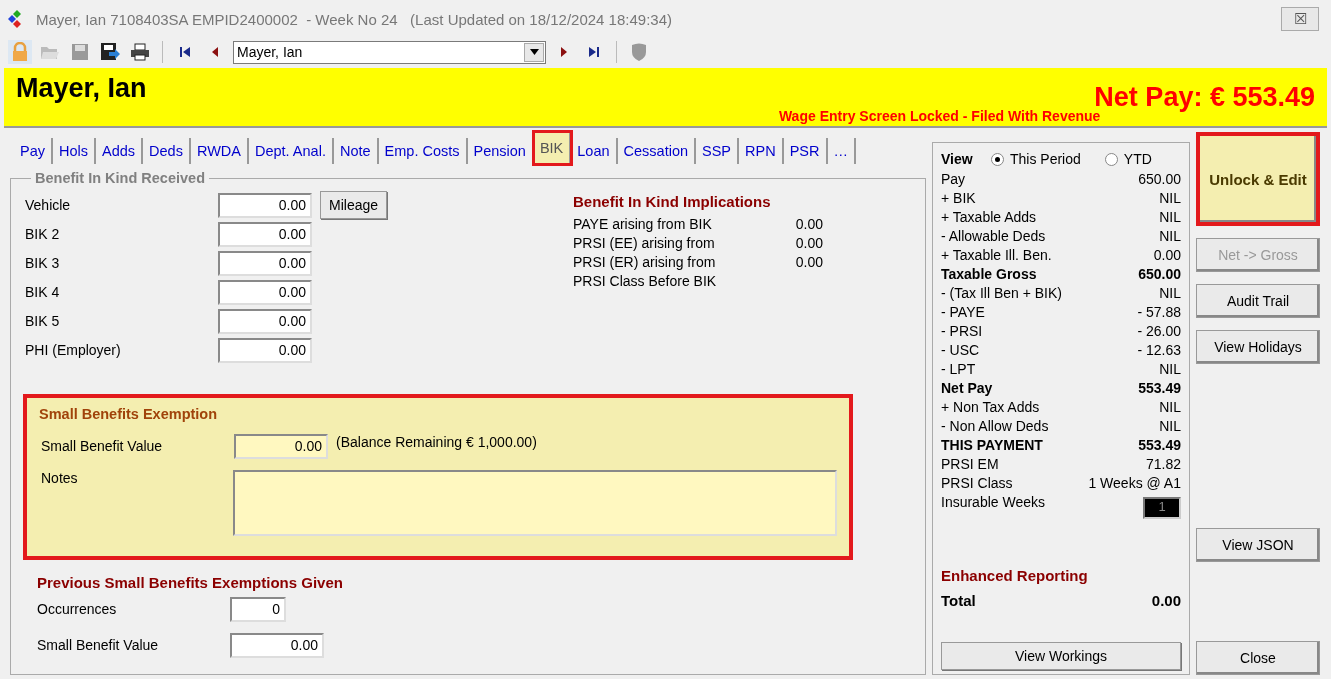  Describe the element at coordinates (82, 88) in the screenshot. I see `employee-name: Mayer, Ian` at that location.